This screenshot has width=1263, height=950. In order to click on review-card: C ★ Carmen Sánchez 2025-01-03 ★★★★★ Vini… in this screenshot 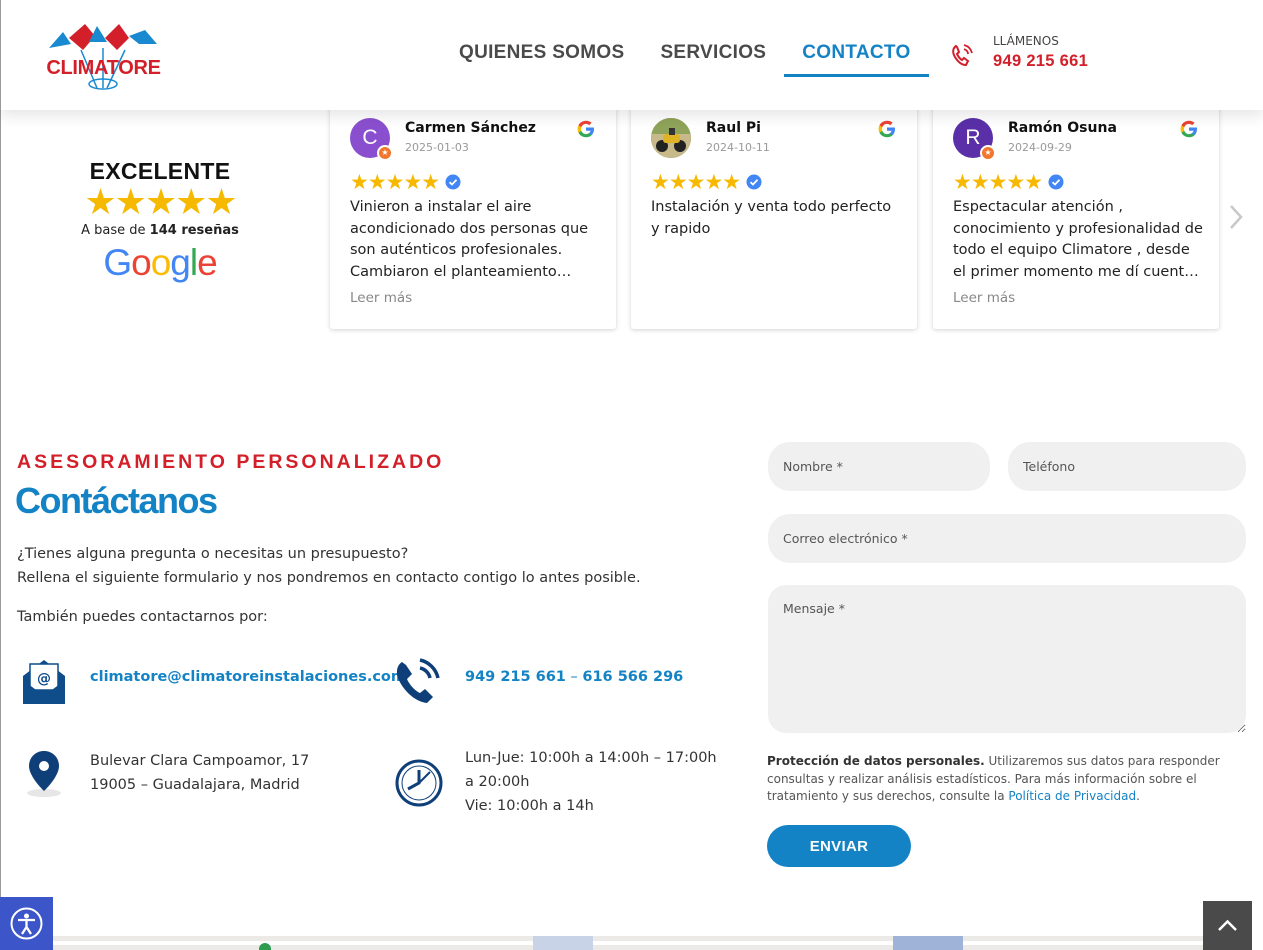, I will do `click(473, 214)`.